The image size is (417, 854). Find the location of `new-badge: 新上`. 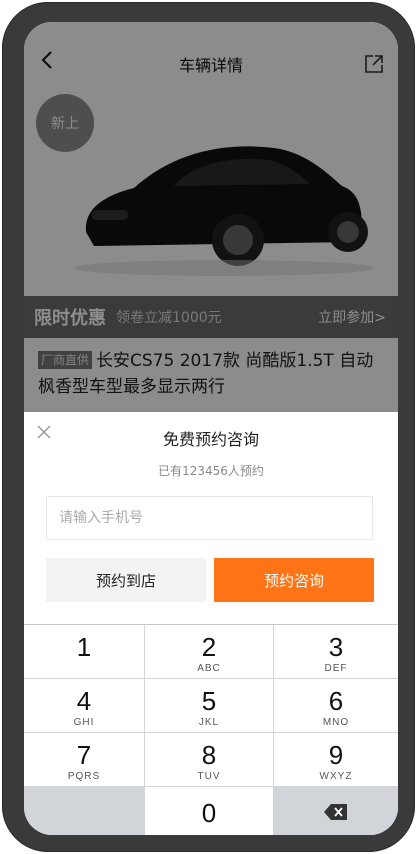

new-badge: 新上 is located at coordinates (65, 123).